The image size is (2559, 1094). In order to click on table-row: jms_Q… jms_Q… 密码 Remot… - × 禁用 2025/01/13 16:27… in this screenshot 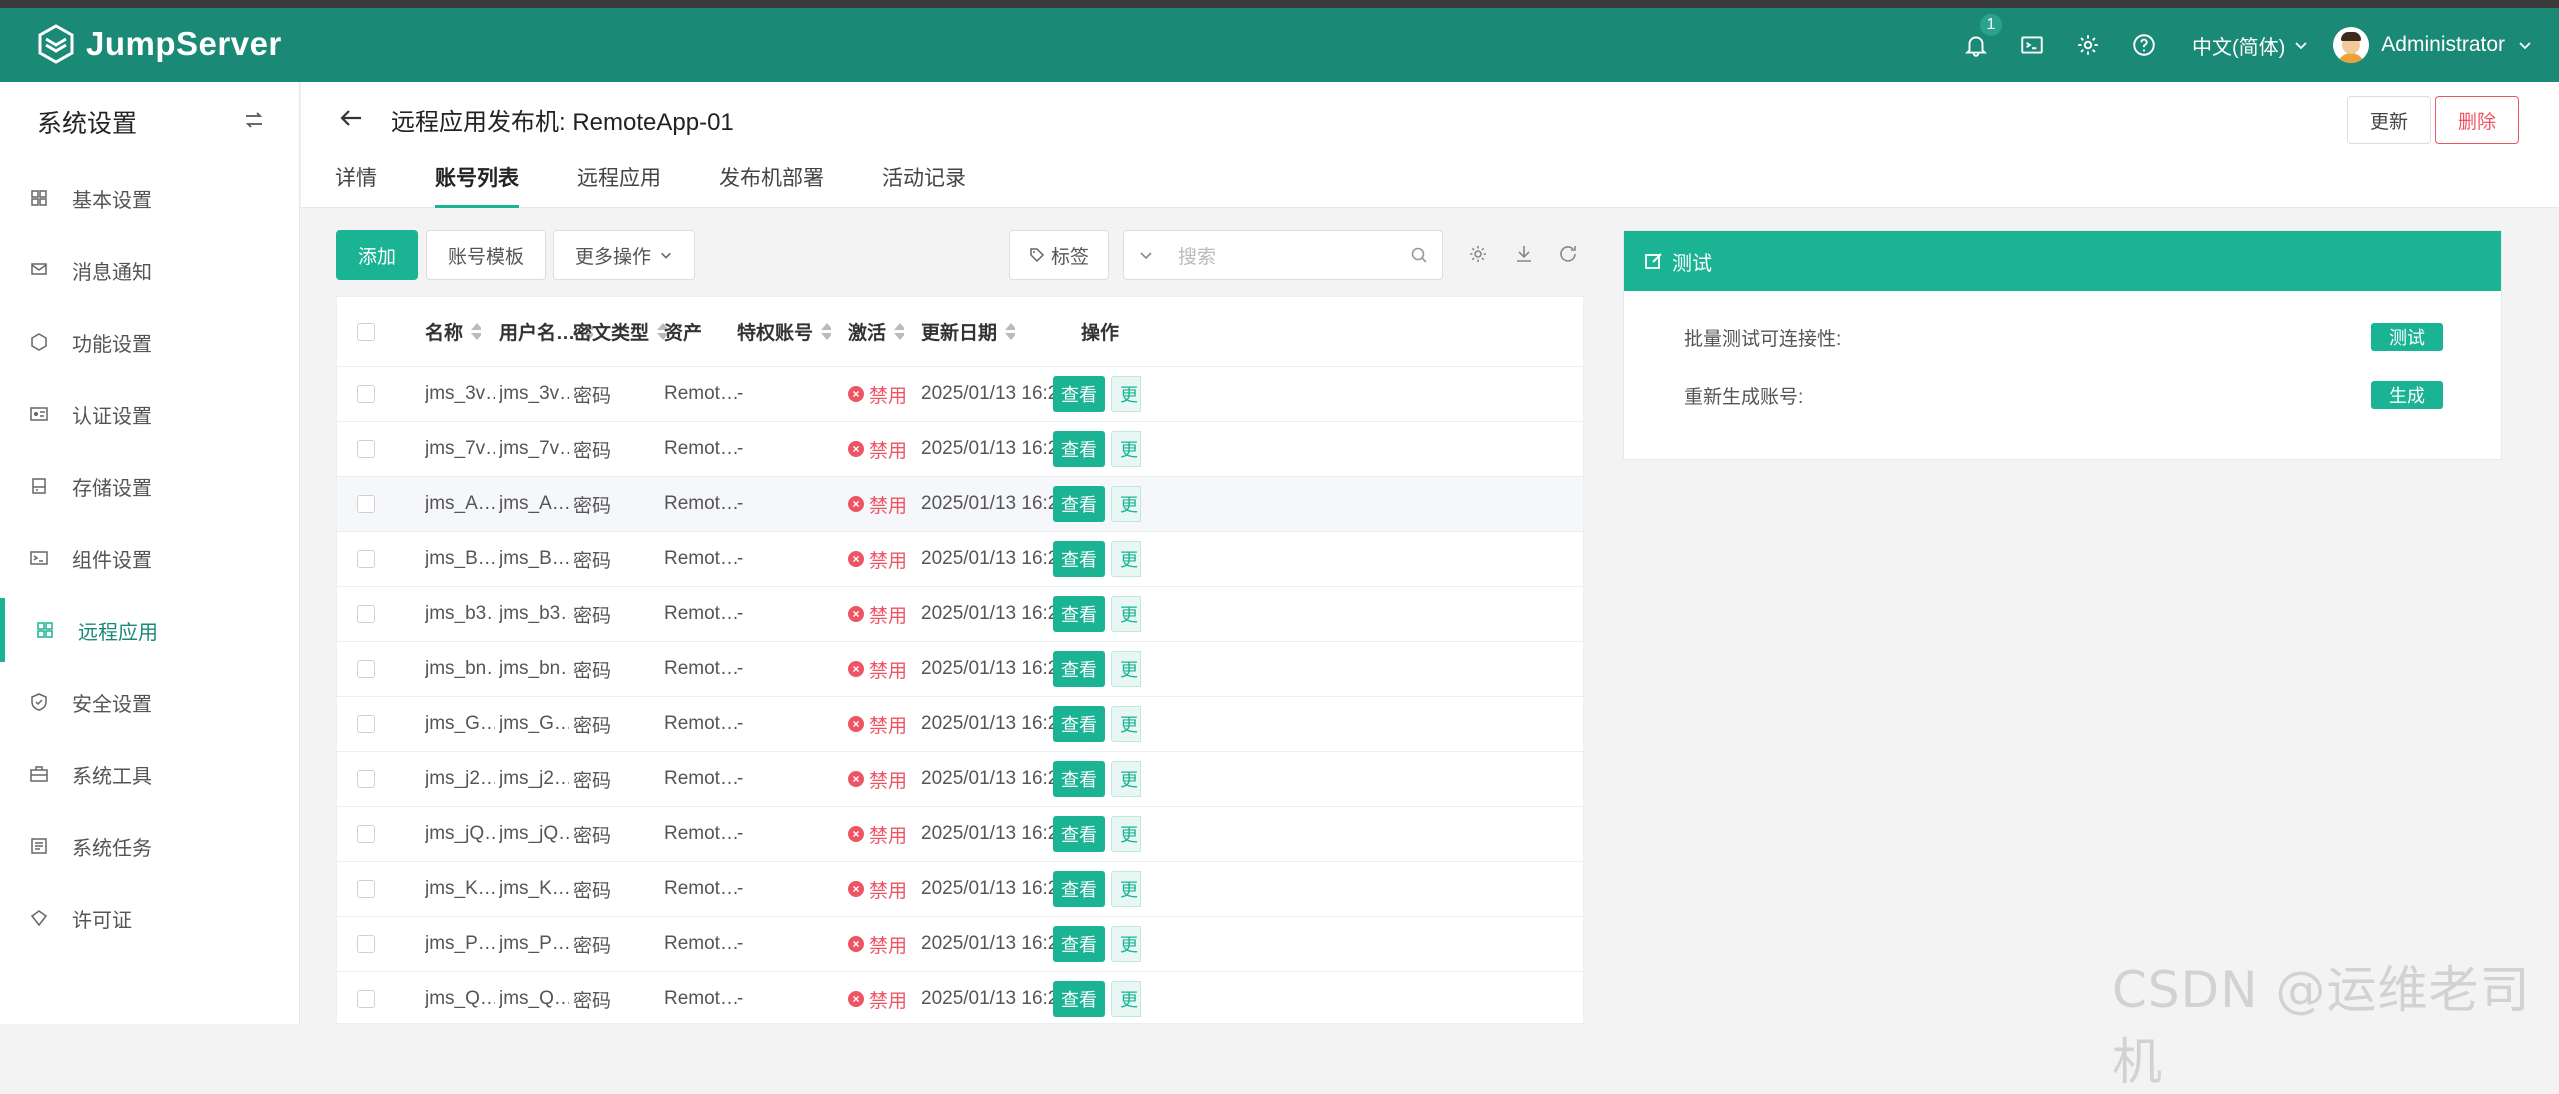, I will do `click(960, 997)`.